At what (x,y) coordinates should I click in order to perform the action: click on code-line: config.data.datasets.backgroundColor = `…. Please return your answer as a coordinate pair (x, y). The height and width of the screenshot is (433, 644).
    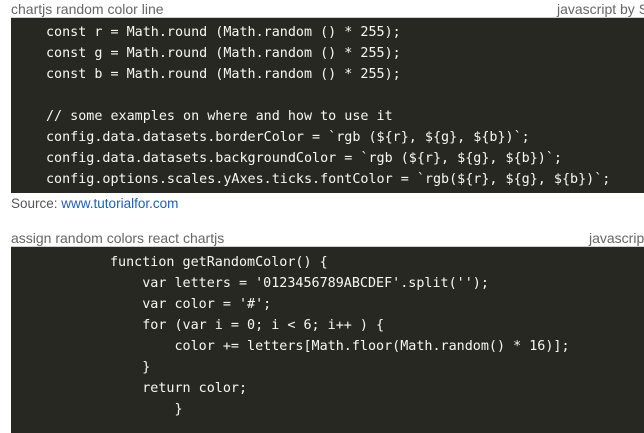
    Looking at the image, I should click on (304, 158).